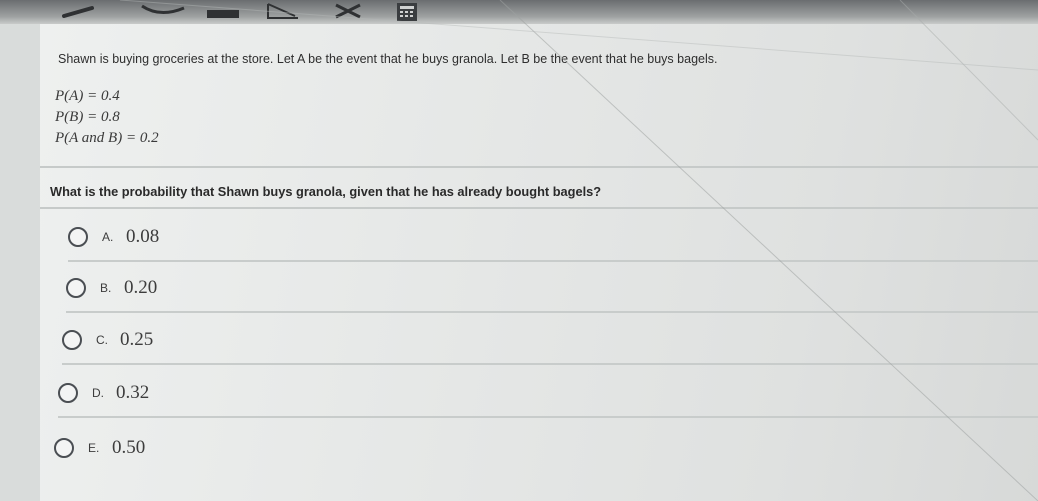  Describe the element at coordinates (407, 11) in the screenshot. I see `calculator-icon` at that location.